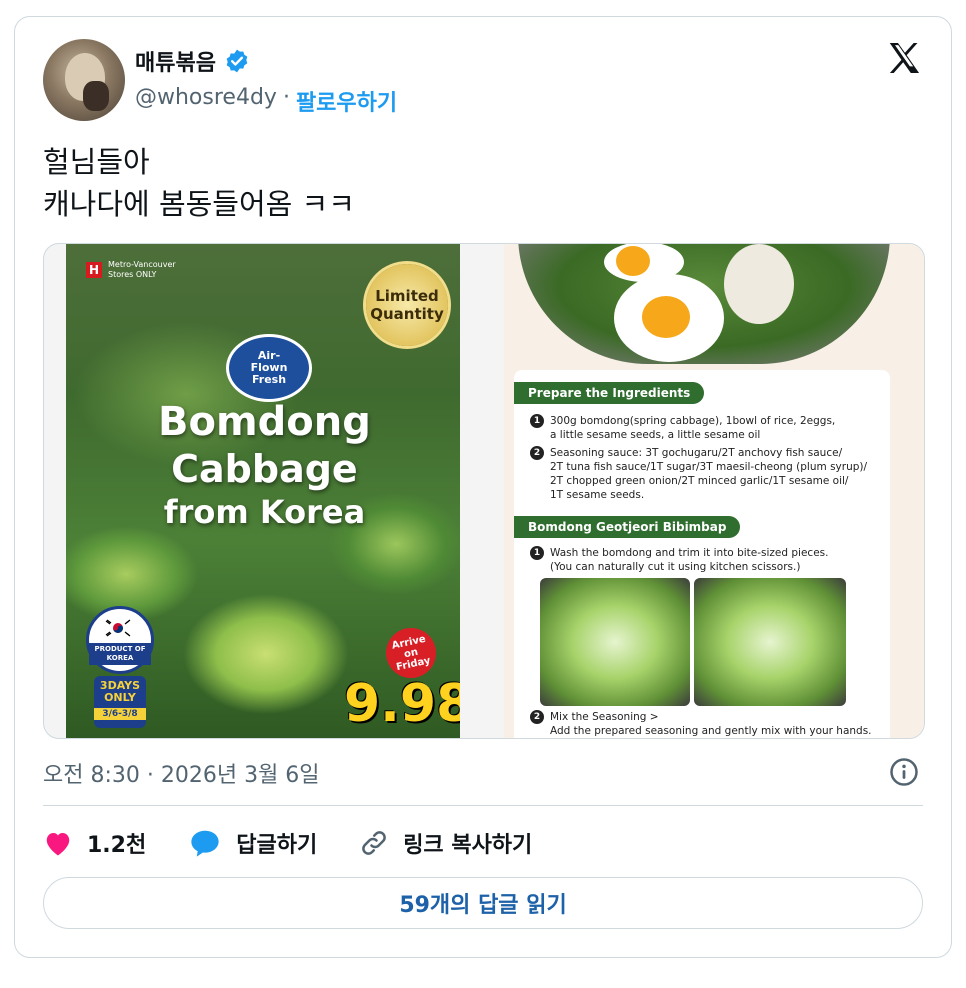 The image size is (966, 988). I want to click on heart-icon, so click(58, 844).